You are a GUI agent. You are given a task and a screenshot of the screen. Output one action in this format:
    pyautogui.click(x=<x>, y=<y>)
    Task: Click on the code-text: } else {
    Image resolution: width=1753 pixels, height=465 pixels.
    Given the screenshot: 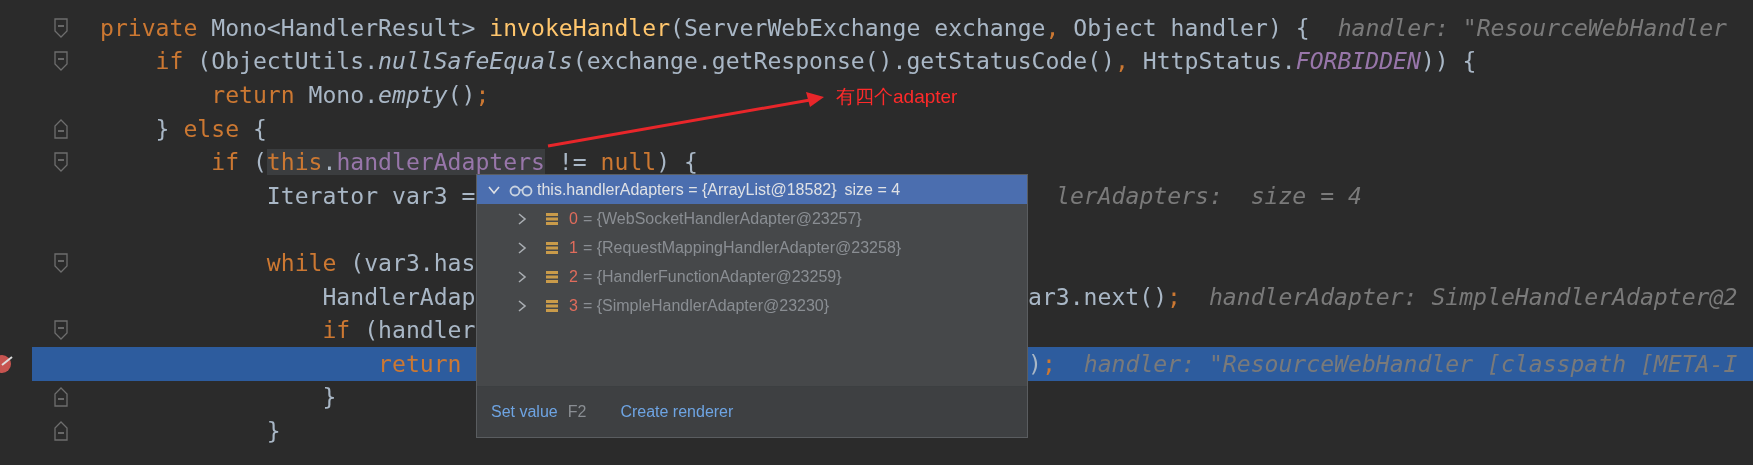 What is the action you would take?
    pyautogui.click(x=210, y=128)
    